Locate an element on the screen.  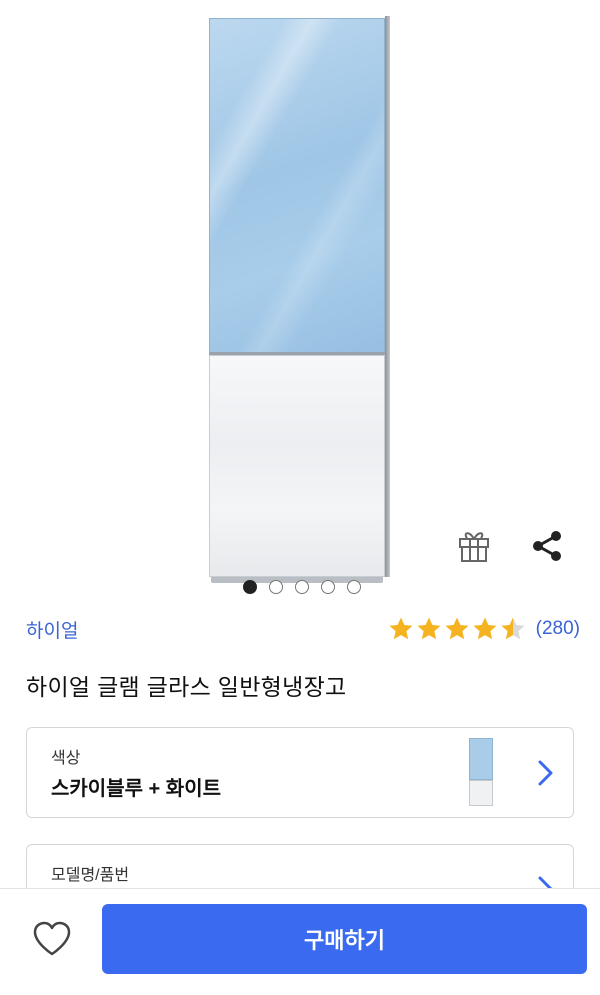
color-option-value: 스카이블루 + 화이트 is located at coordinates (136, 789).